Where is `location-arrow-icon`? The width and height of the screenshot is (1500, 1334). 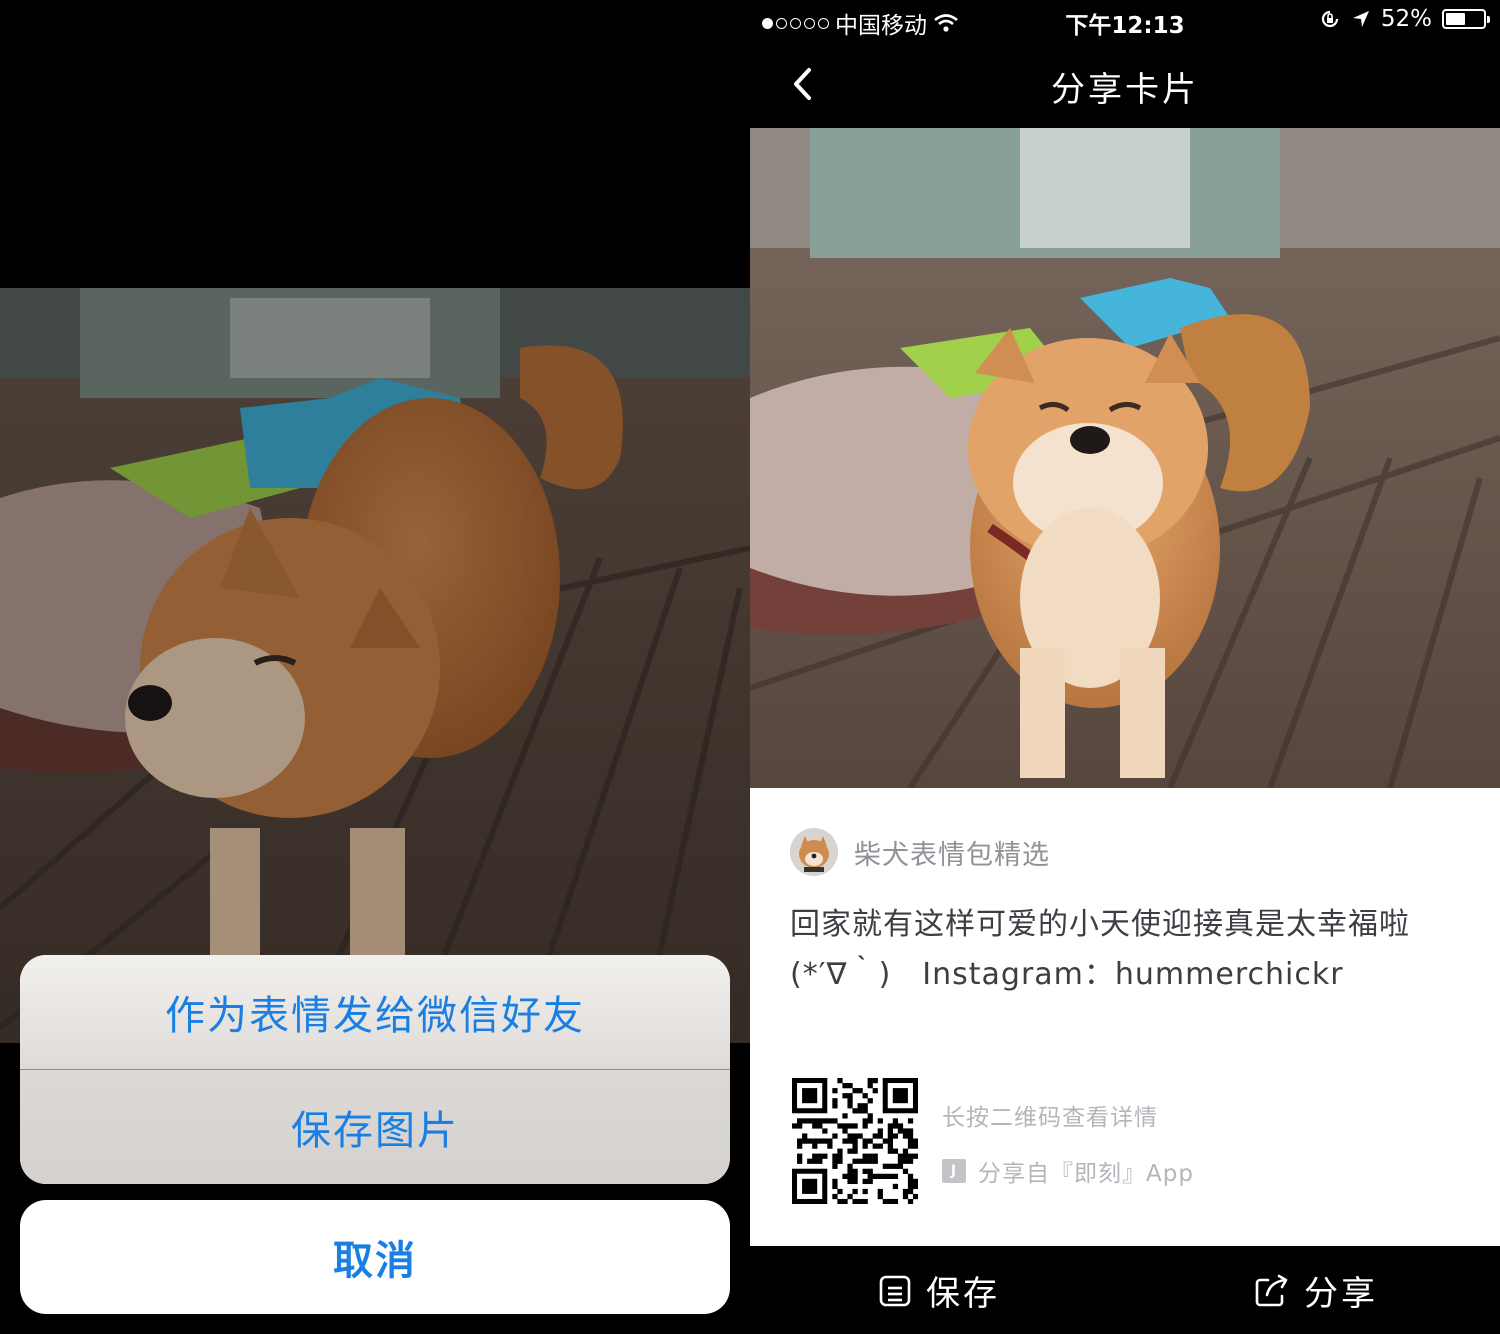
location-arrow-icon is located at coordinates (1360, 19).